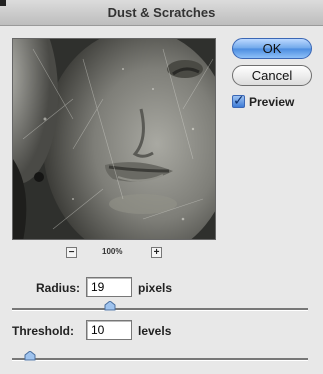 Image resolution: width=323 pixels, height=374 pixels. Describe the element at coordinates (155, 288) in the screenshot. I see `radius-unit: pixels` at that location.